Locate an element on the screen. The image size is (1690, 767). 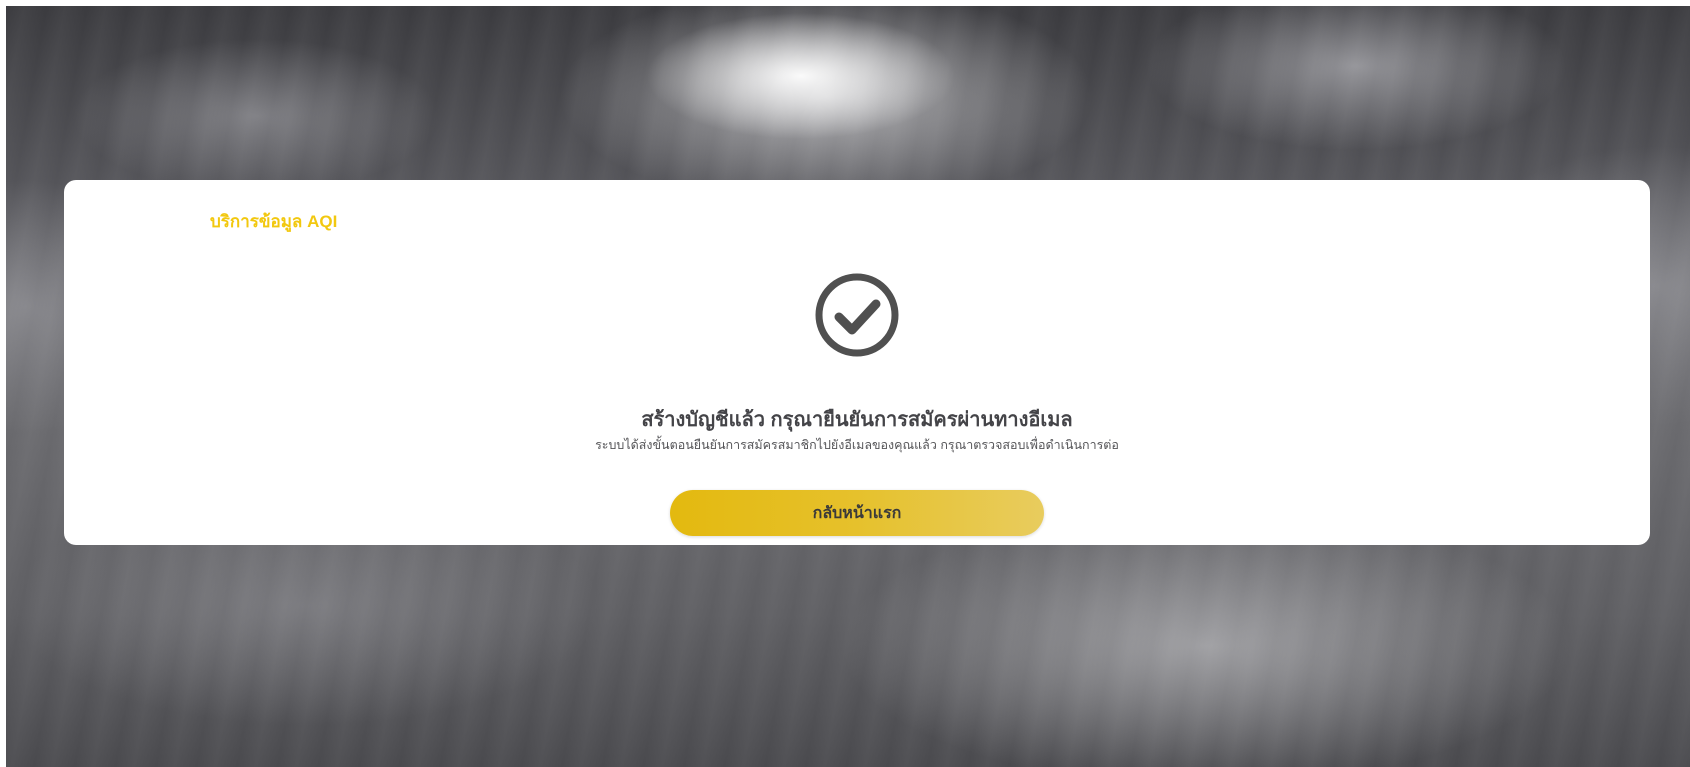
back-to-home-button: กลับหน้าแรก is located at coordinates (857, 513).